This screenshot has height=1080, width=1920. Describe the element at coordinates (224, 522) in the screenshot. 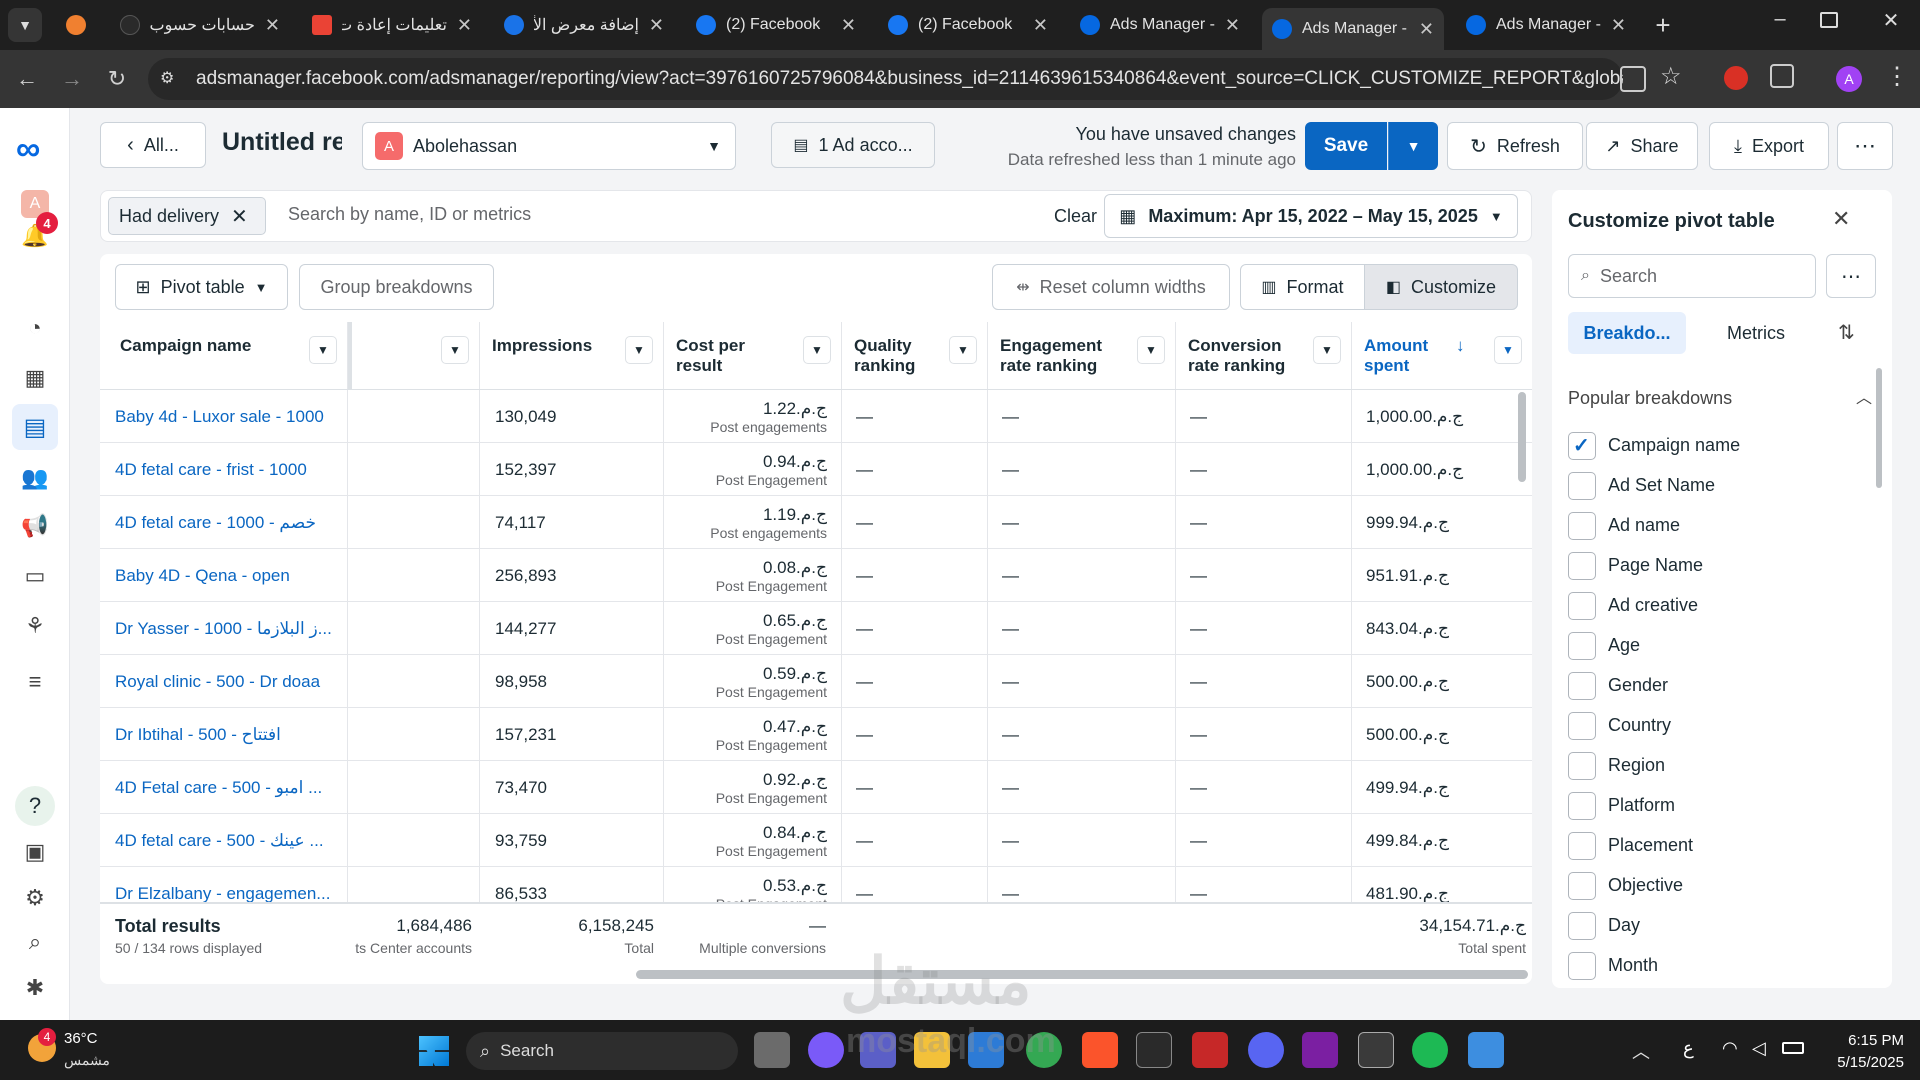

I see `campaign-name-link: 4D fetal care - 1000 - خصم` at that location.